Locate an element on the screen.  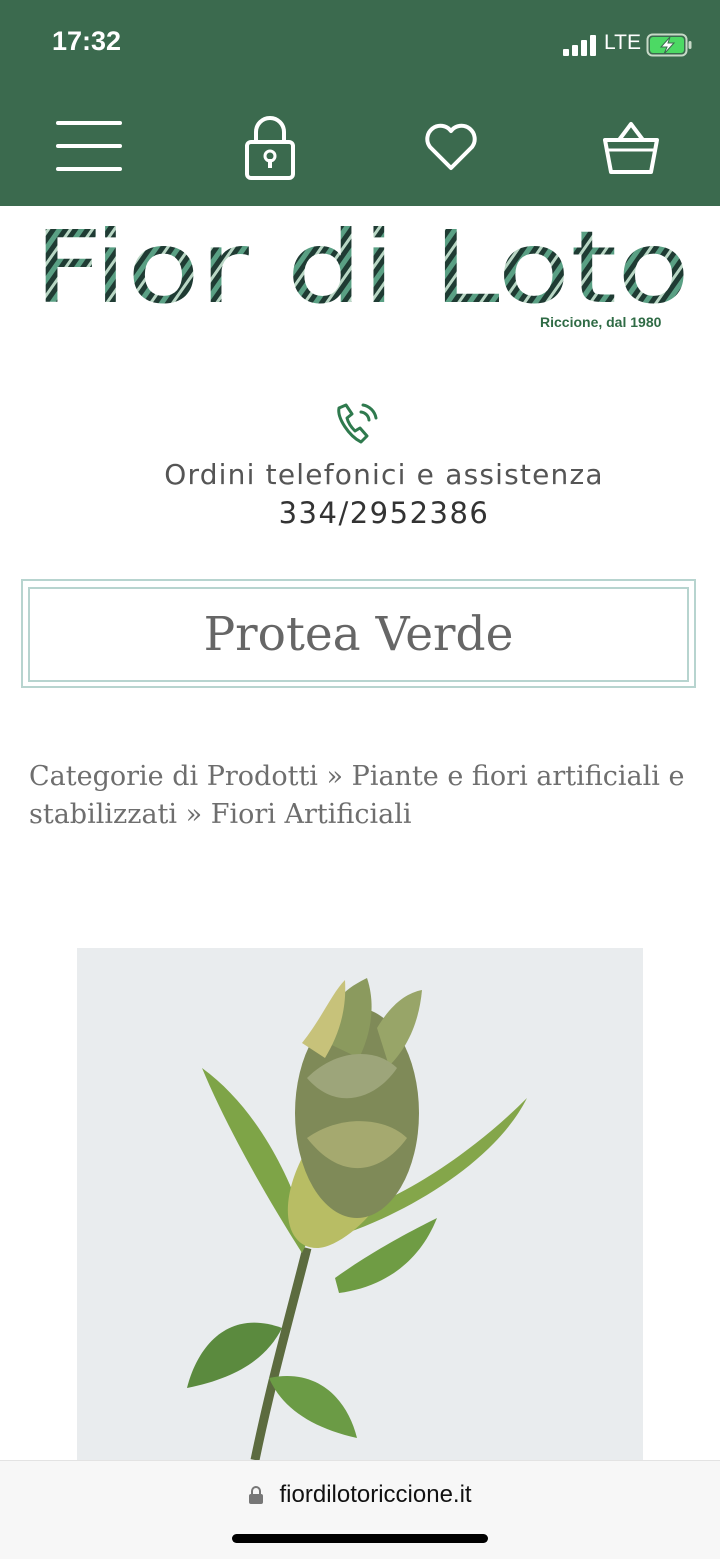
url-container: fiordilotoriccione.it is located at coordinates (360, 1495).